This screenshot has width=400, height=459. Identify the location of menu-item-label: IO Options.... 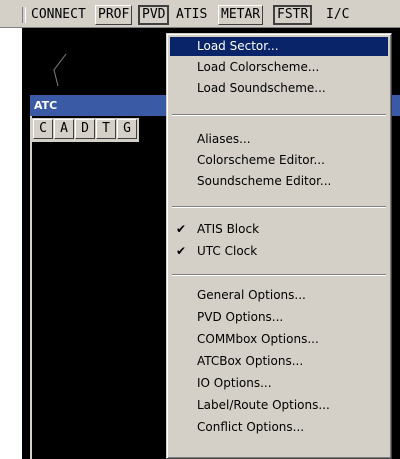
(234, 383).